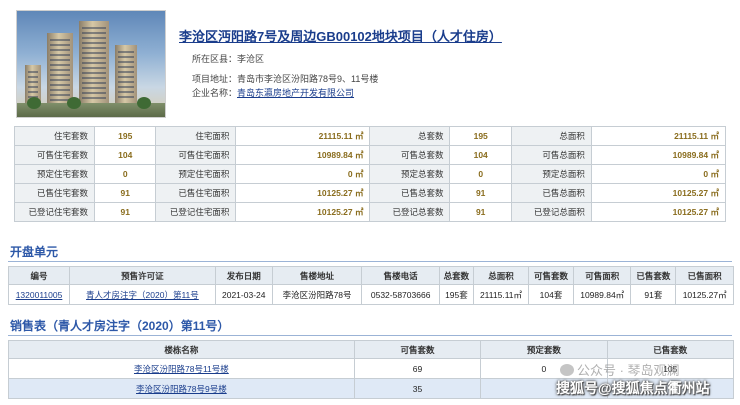 The height and width of the screenshot is (405, 740). What do you see at coordinates (456, 294) in the screenshot?
I see `table-cell: 195套` at bounding box center [456, 294].